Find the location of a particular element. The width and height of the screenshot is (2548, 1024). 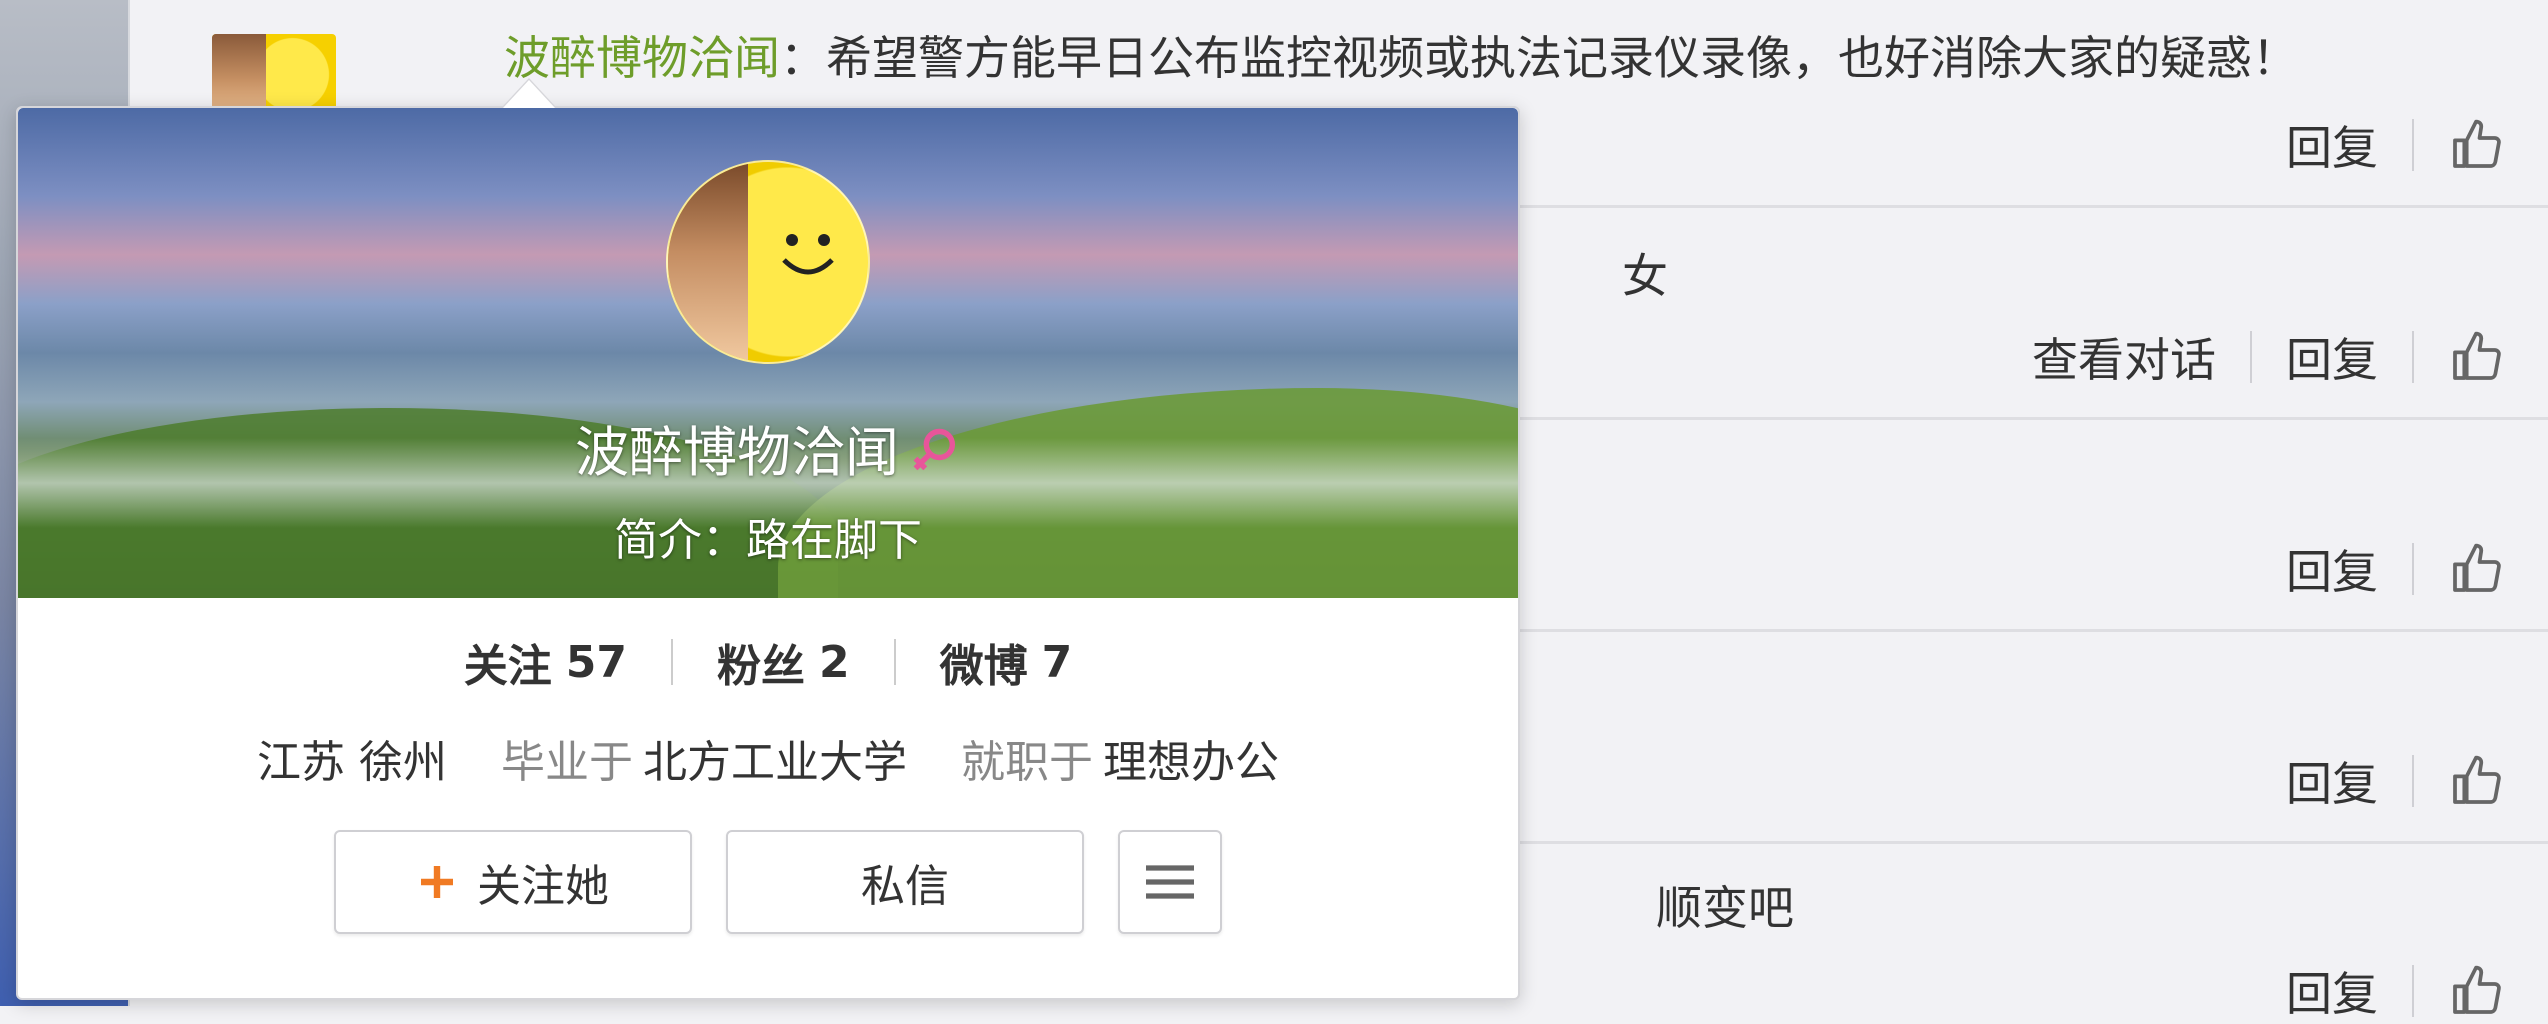

profile-actions: 关注她 私信 is located at coordinates (778, 882).